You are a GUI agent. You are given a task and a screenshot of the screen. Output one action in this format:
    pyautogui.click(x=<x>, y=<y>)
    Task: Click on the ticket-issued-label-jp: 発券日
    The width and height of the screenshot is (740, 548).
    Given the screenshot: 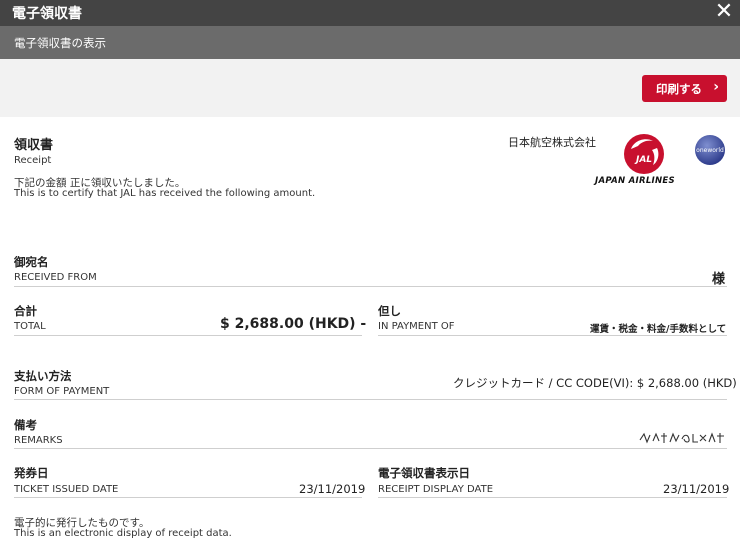 What is the action you would take?
    pyautogui.click(x=31, y=473)
    